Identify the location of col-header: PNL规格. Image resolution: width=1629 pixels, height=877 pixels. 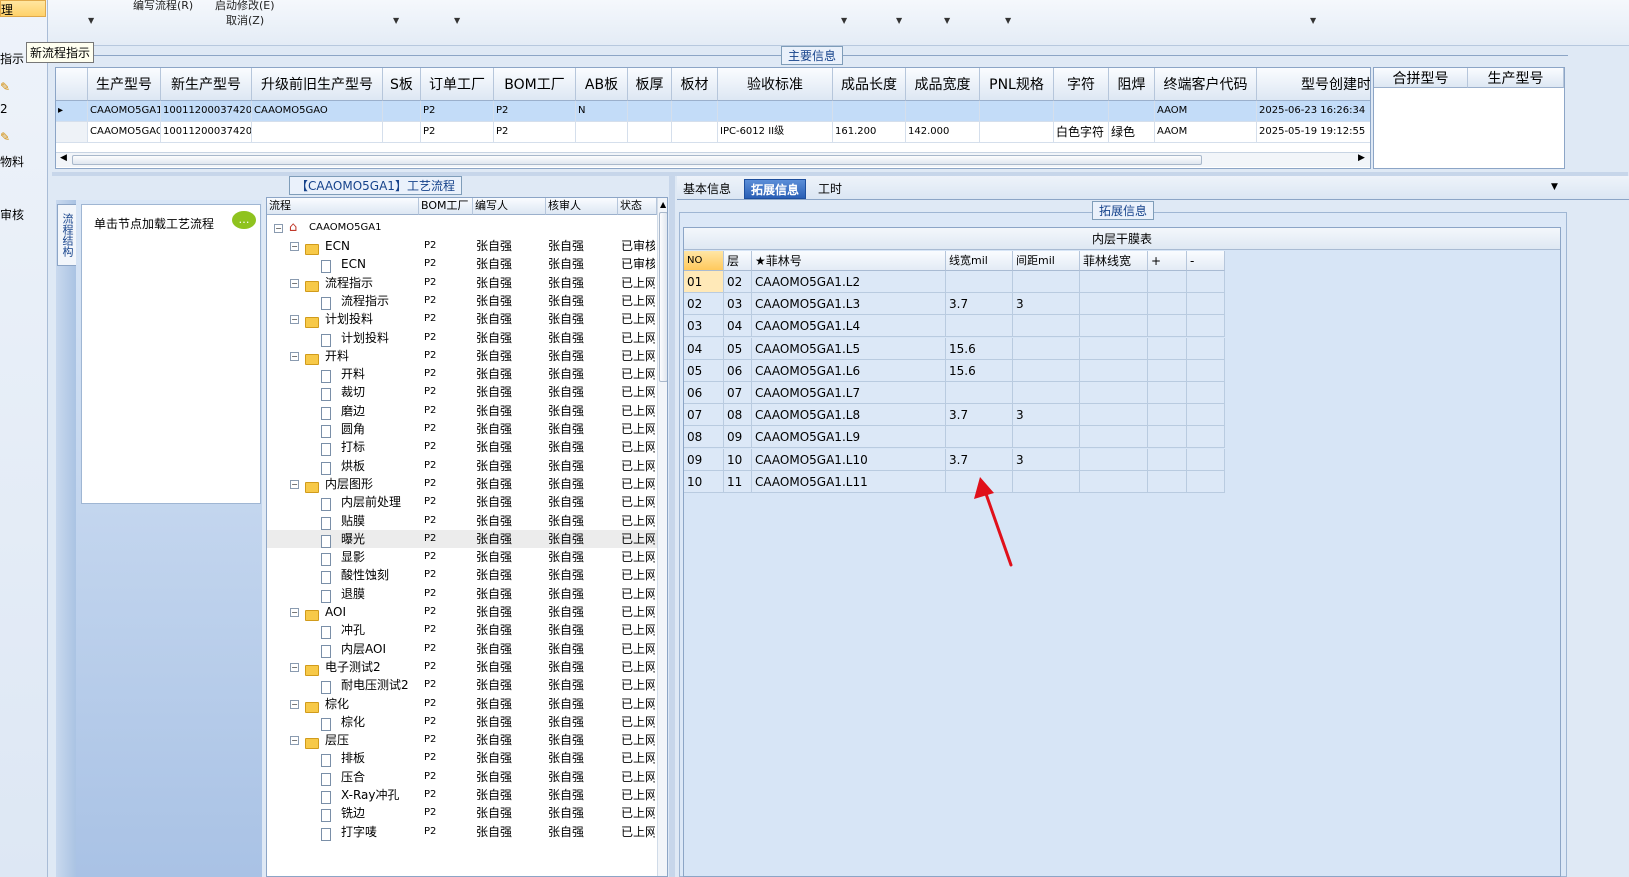
(1017, 84).